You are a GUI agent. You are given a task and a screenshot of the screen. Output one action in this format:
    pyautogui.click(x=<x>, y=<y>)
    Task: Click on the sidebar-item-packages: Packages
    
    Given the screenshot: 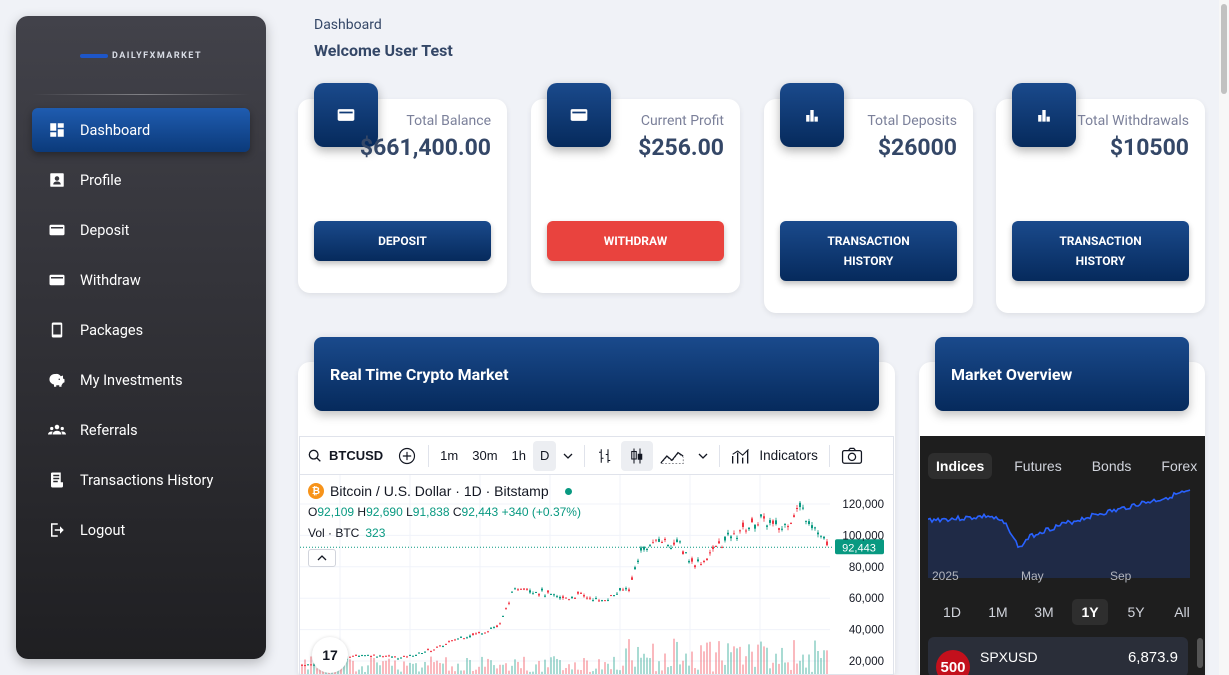 What is the action you would take?
    pyautogui.click(x=141, y=330)
    